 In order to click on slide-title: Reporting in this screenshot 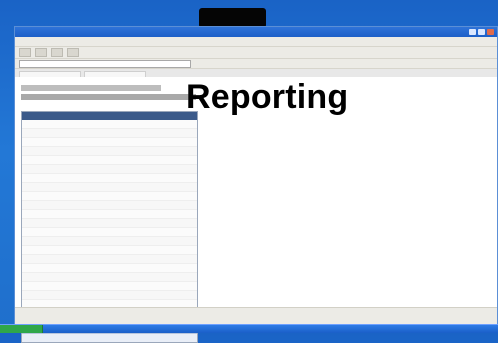, I will do `click(267, 97)`.